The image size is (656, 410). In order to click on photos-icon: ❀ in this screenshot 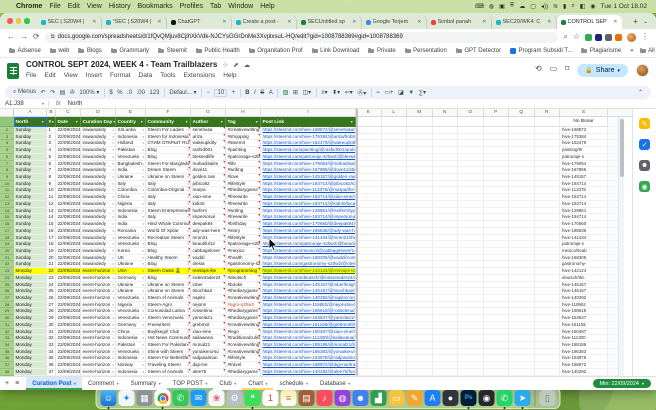, I will do `click(216, 398)`.